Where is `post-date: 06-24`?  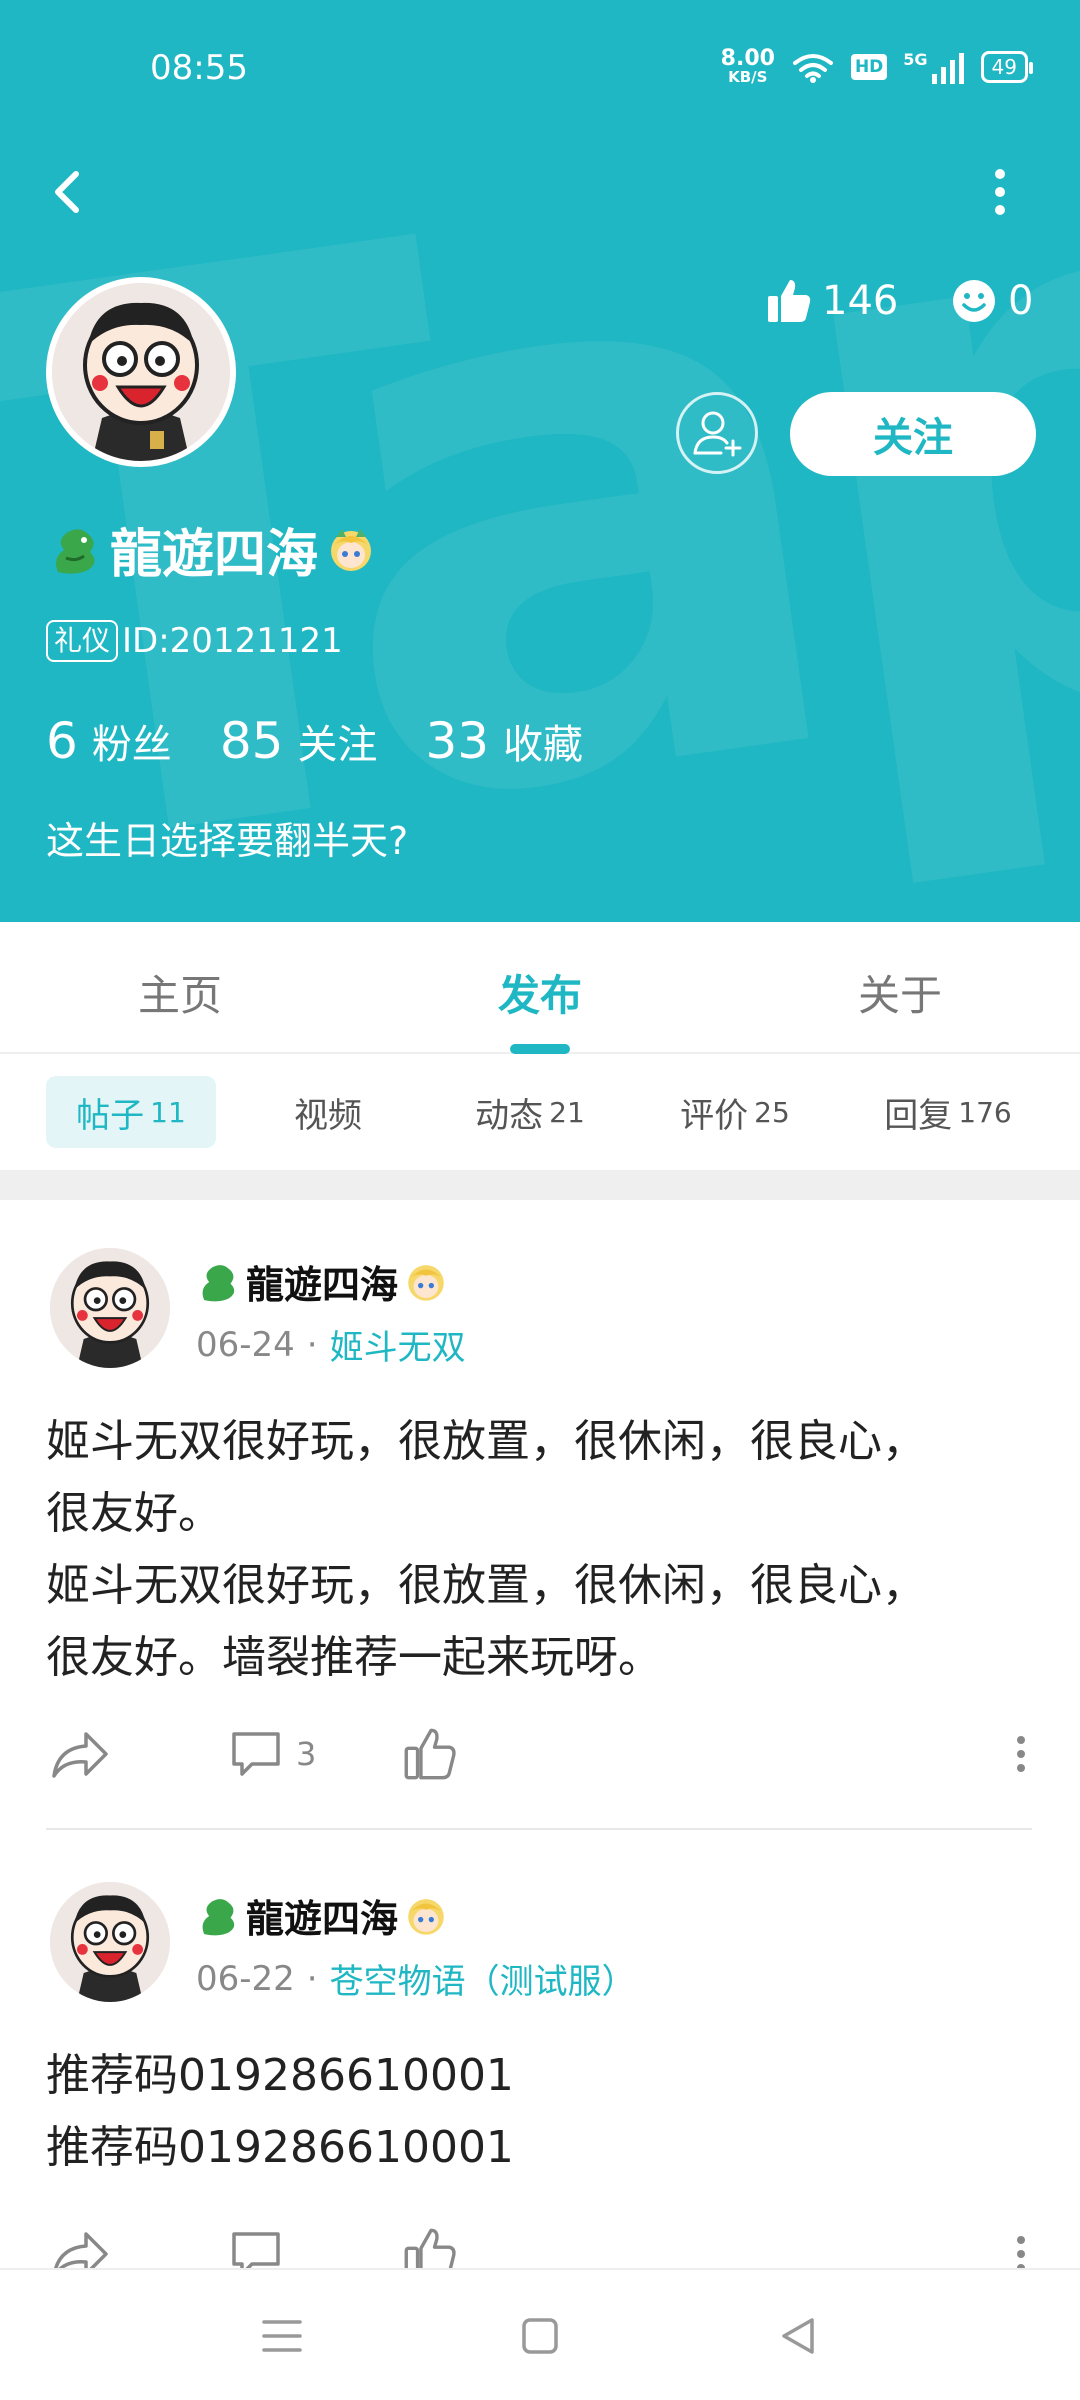 post-date: 06-24 is located at coordinates (245, 1344).